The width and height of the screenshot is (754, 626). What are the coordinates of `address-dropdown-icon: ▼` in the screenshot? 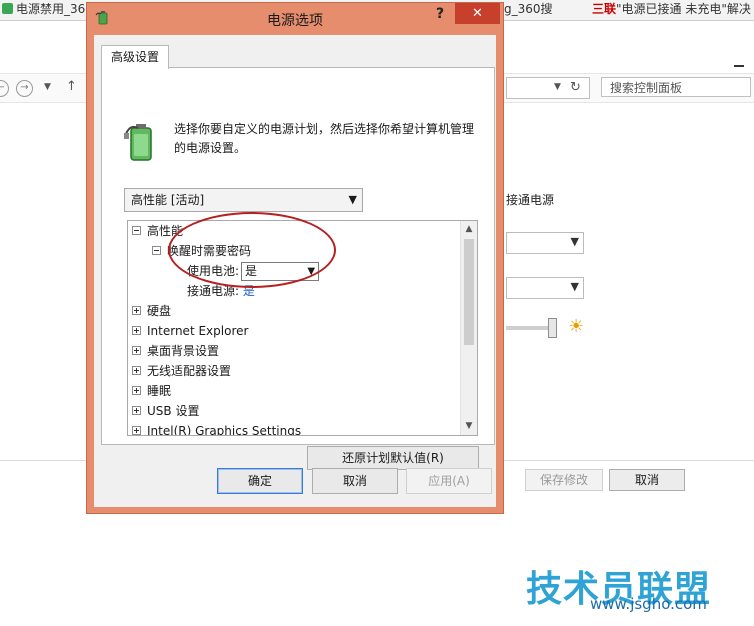 It's located at (557, 87).